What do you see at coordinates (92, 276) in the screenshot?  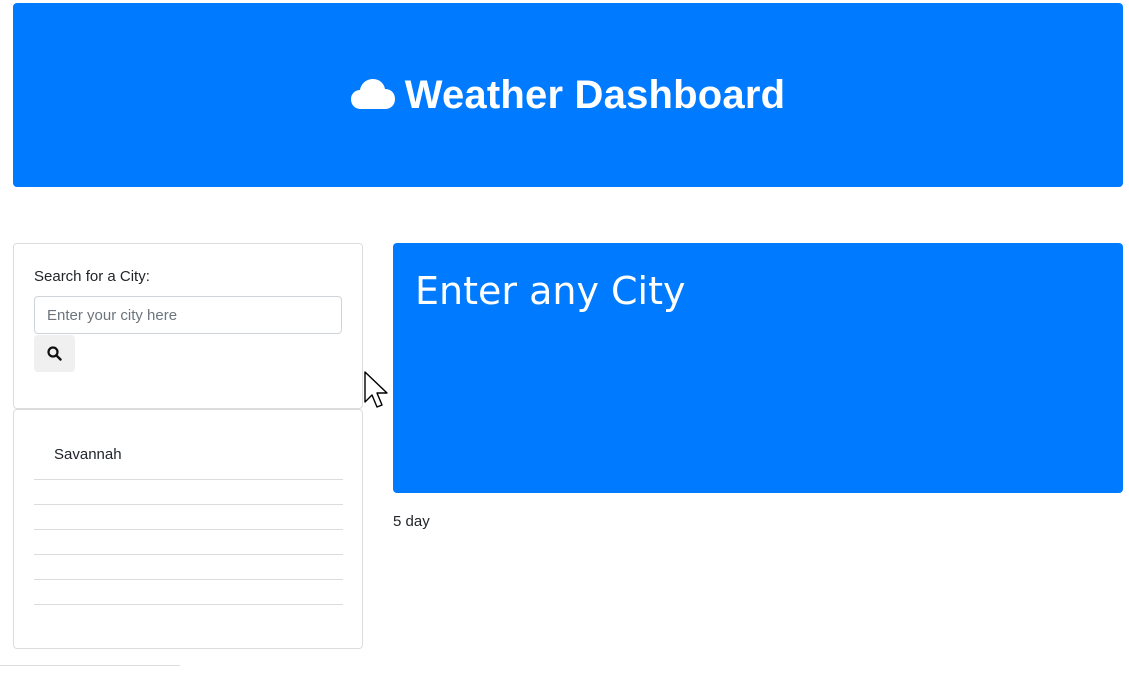 I see `search-label: Search for a City:` at bounding box center [92, 276].